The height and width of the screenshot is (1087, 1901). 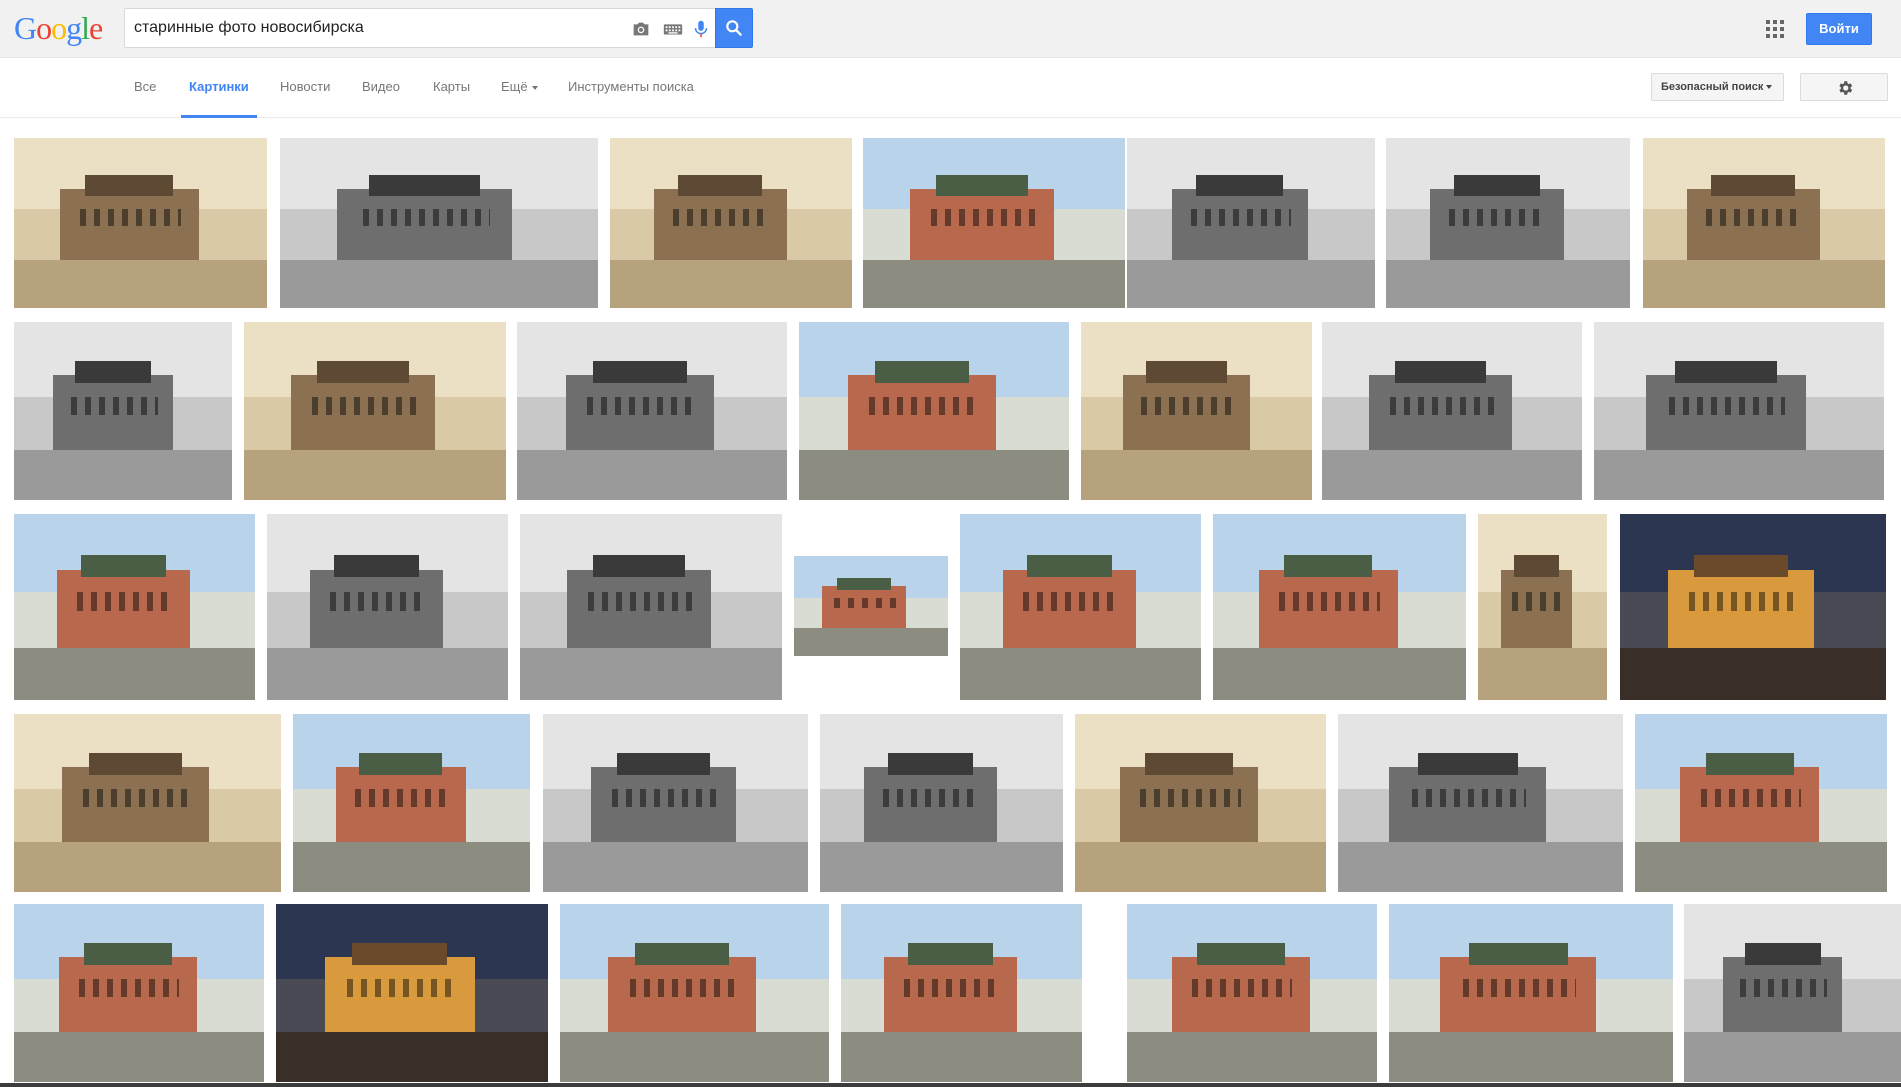 I want to click on tab-label: Карты, so click(x=452, y=86).